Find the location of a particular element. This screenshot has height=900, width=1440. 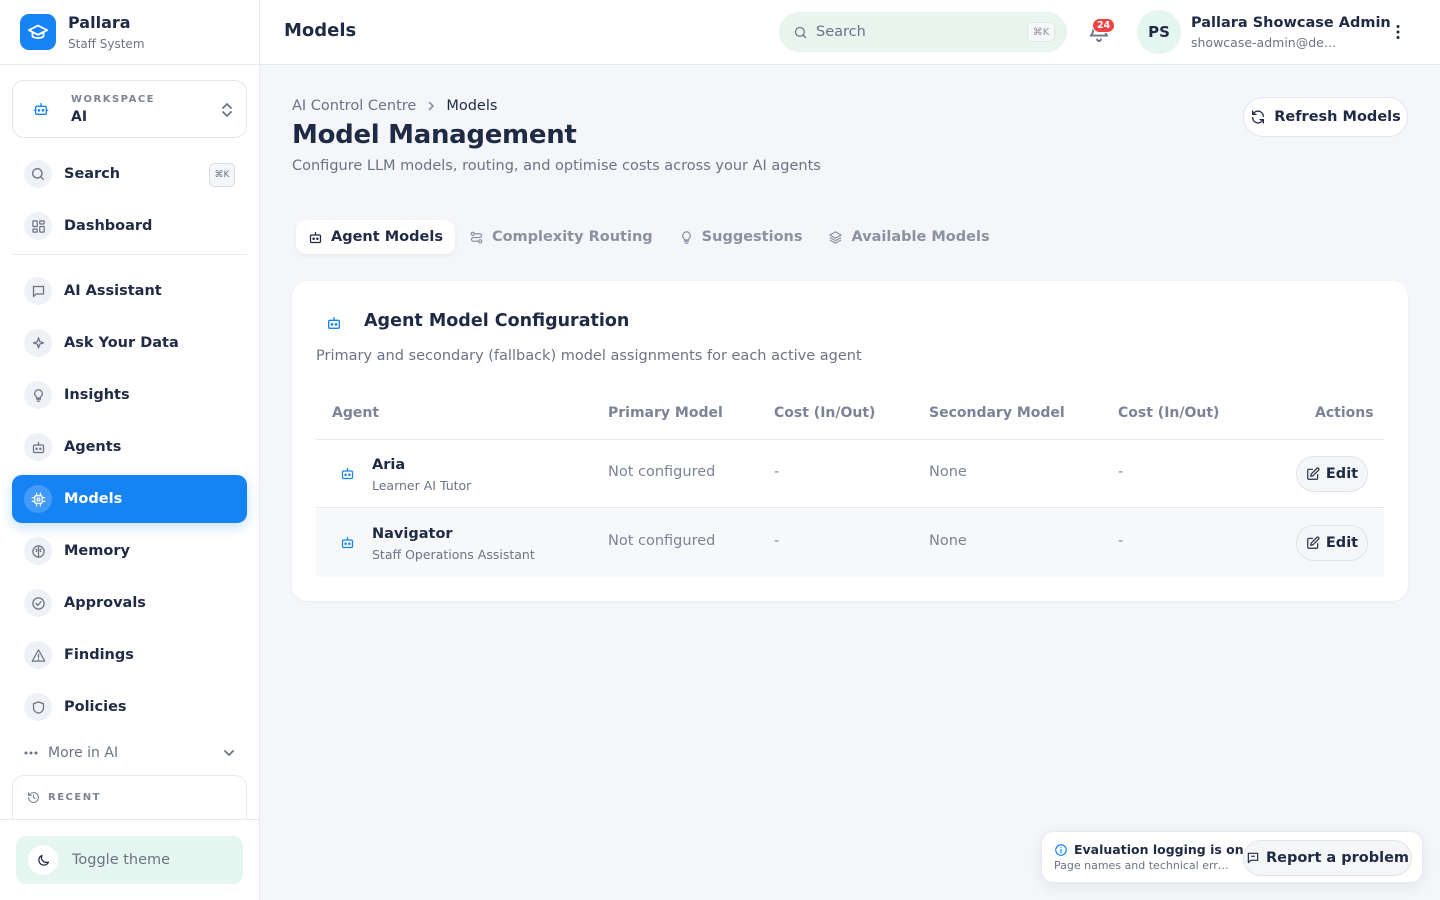

sidebar-item-memory: Memory is located at coordinates (129, 551).